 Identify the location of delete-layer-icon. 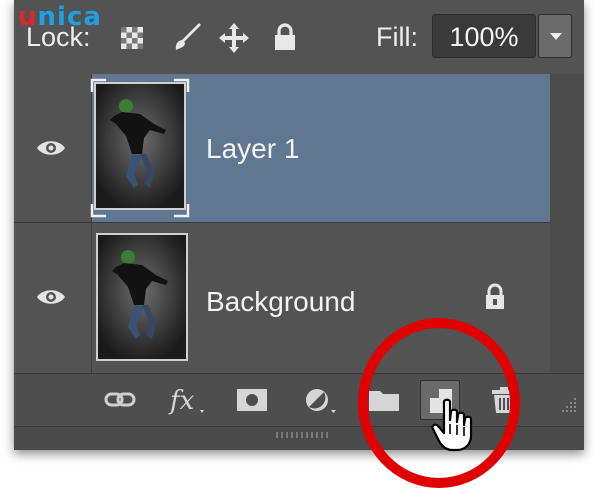
(504, 400).